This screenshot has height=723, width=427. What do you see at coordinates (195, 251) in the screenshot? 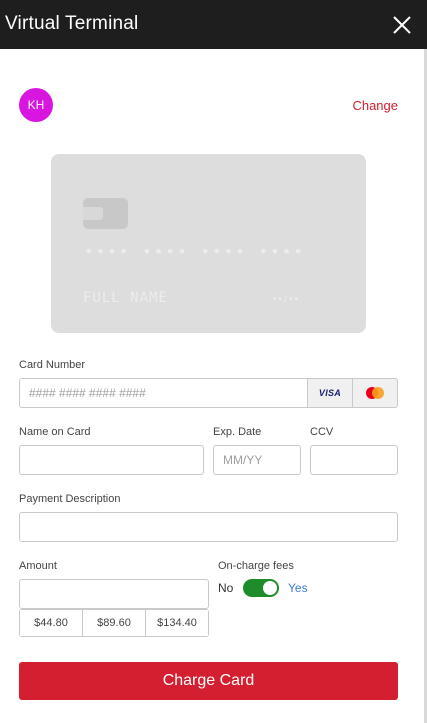
I see `card-preview-number: •••• •••• •••• ••••` at bounding box center [195, 251].